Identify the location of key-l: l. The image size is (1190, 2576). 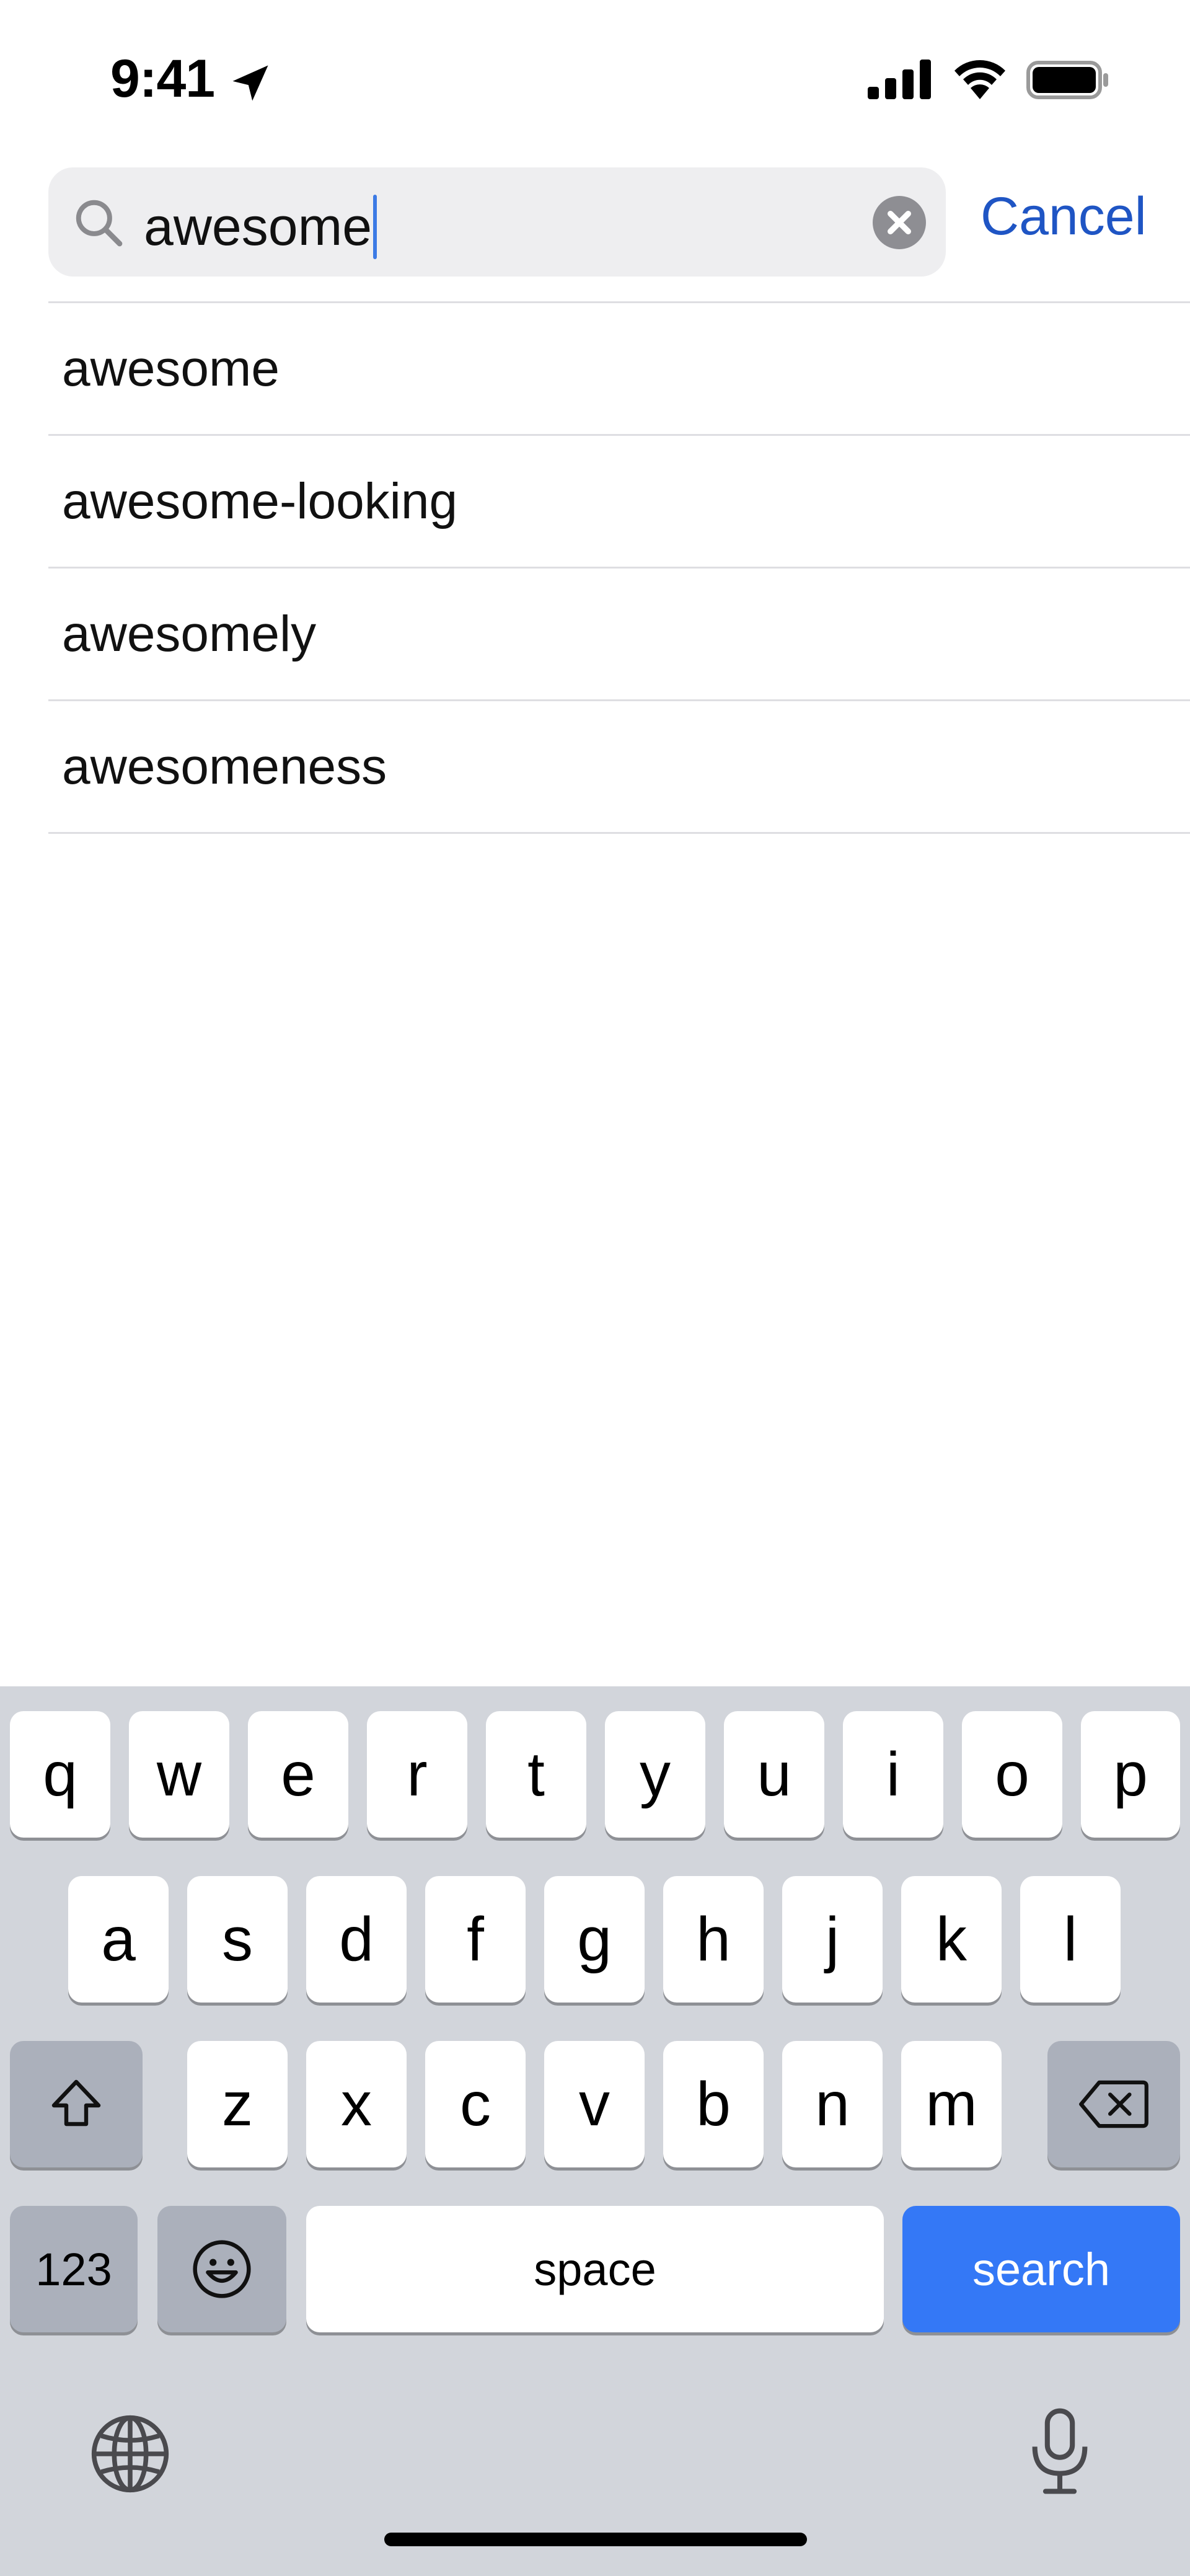
(1070, 1939).